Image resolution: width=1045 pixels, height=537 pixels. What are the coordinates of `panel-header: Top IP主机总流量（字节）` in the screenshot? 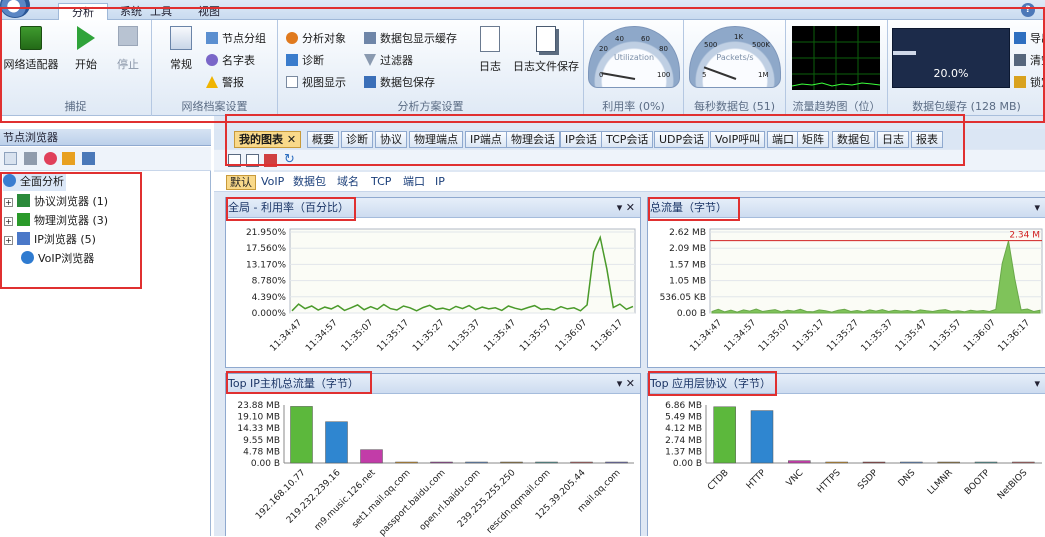 It's located at (433, 384).